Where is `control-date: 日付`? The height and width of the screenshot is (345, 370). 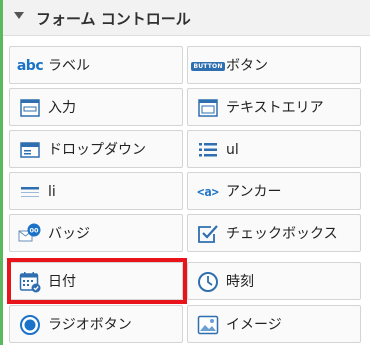
control-date: 日付 is located at coordinates (96, 281).